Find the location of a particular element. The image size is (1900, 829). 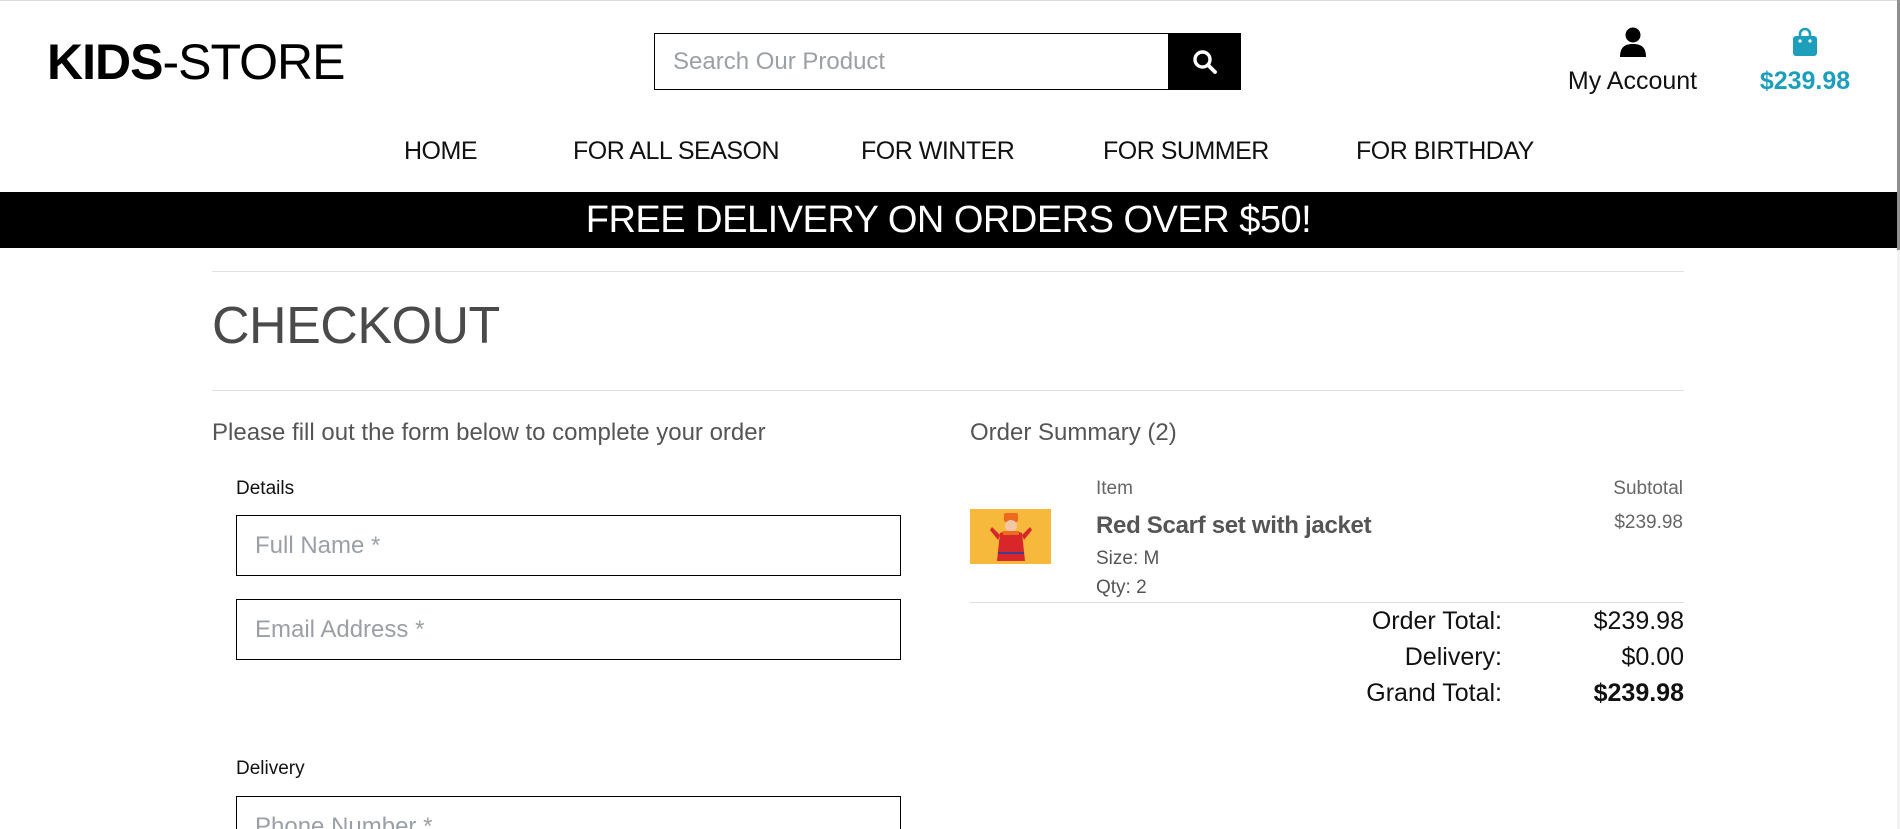

my-account-link: My Account is located at coordinates (1632, 61).